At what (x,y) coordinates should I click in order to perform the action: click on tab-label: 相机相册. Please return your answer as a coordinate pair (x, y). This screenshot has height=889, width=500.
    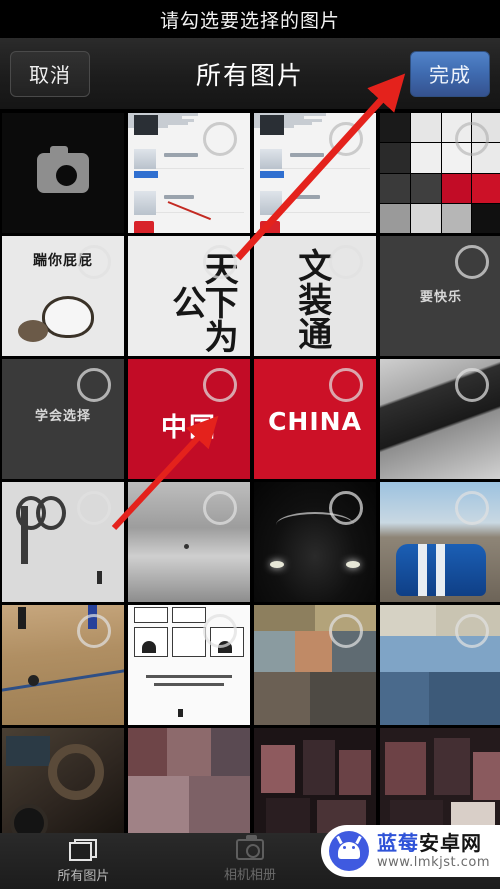
    Looking at the image, I should click on (250, 875).